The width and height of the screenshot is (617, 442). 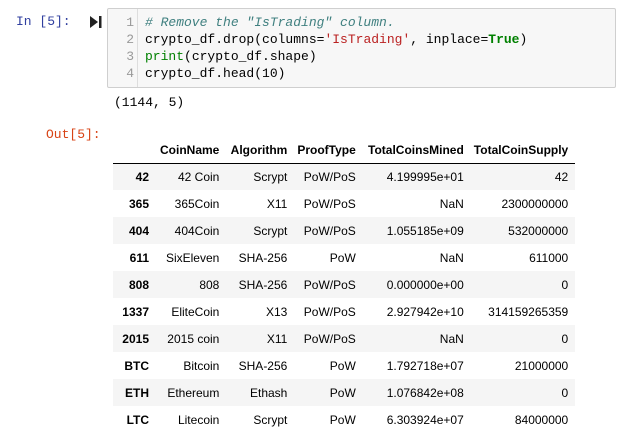 I want to click on cell-coin-name: 404Coin, so click(x=197, y=230).